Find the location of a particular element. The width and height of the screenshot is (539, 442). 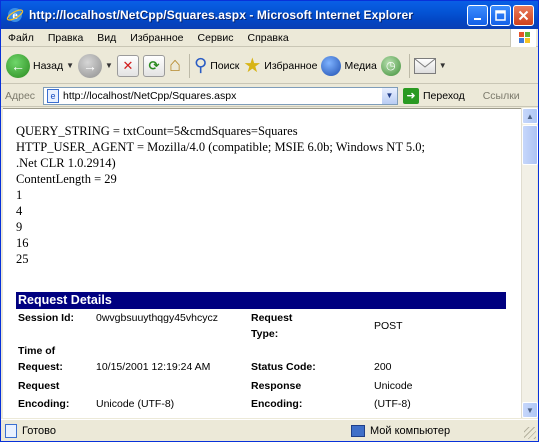

favorites-label: Избранное is located at coordinates (291, 65).